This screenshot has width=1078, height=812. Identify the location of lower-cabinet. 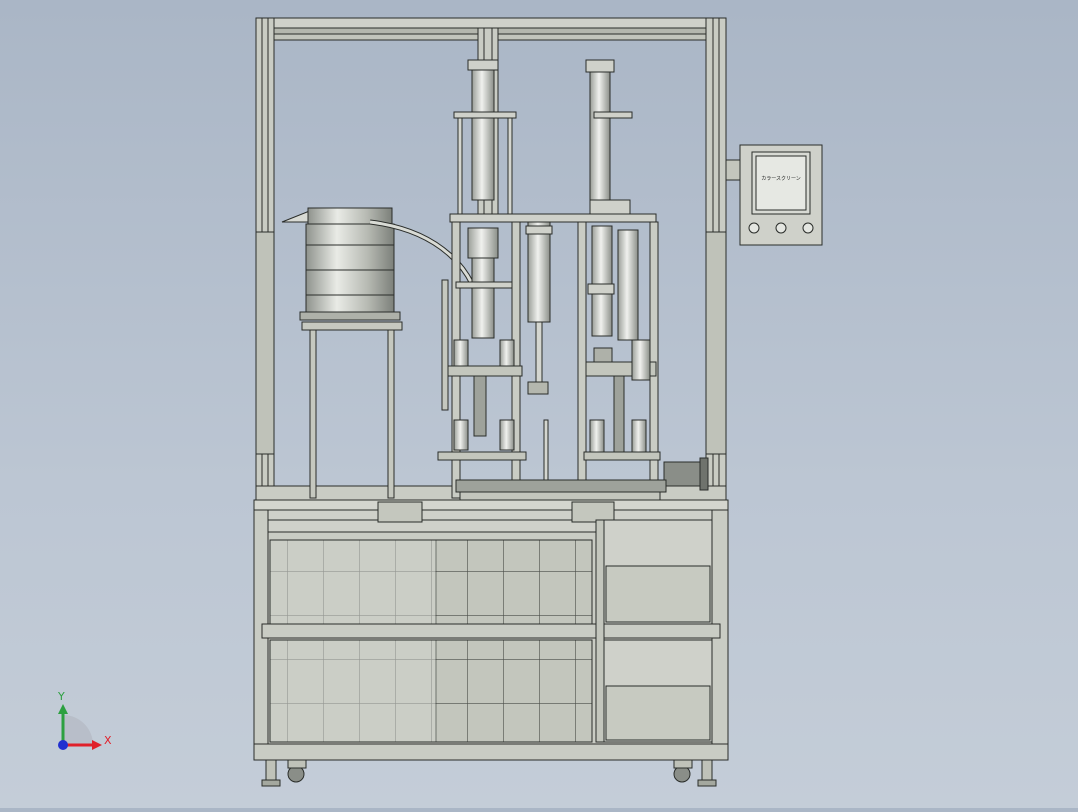
(491, 630).